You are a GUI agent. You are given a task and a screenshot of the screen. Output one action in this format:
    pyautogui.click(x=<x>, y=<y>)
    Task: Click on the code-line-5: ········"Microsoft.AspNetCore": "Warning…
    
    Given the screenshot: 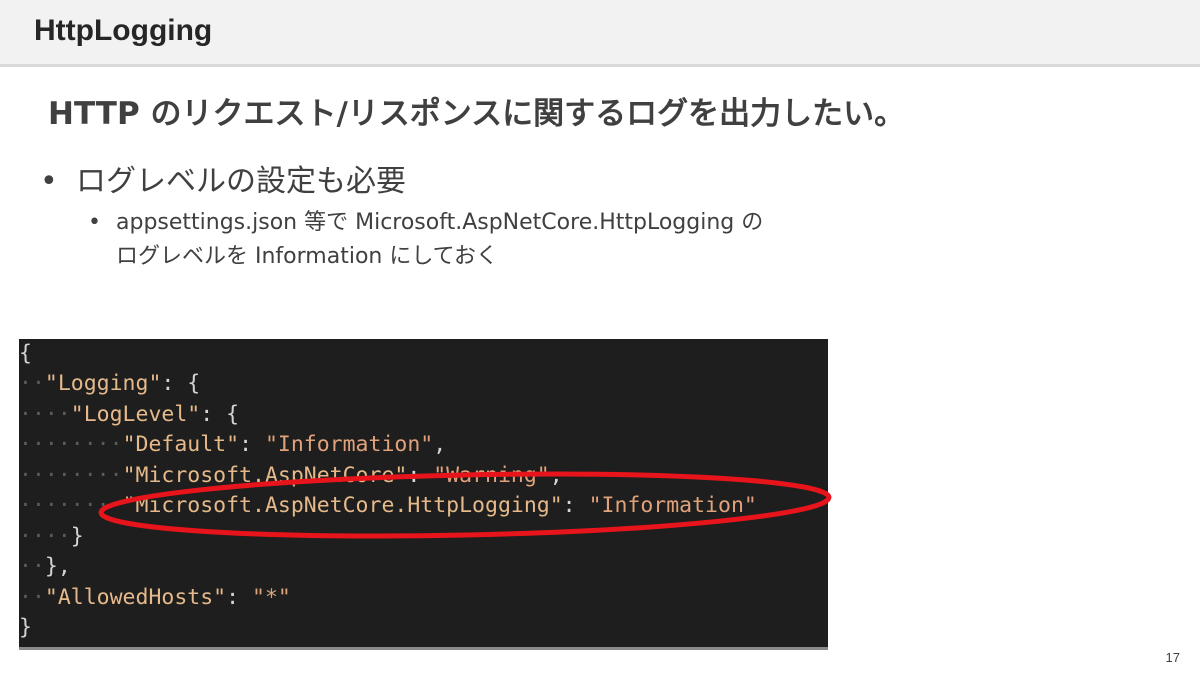 What is the action you would take?
    pyautogui.click(x=291, y=475)
    